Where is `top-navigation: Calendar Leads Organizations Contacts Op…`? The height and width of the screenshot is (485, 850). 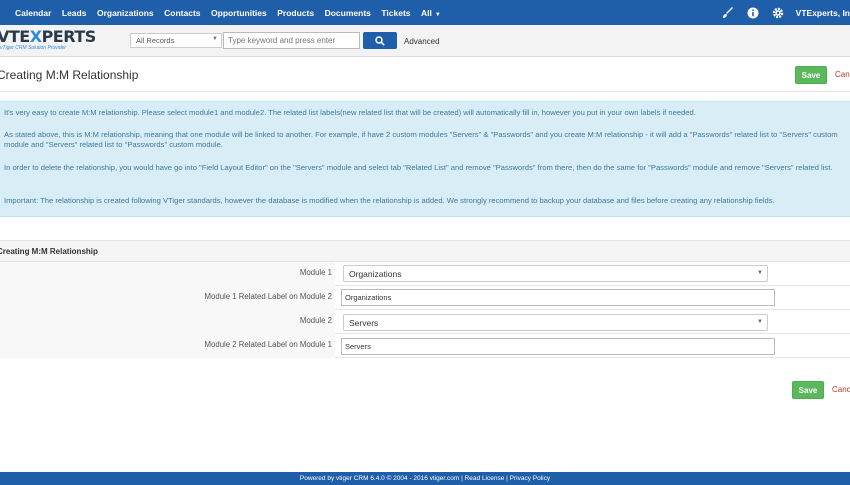
top-navigation: Calendar Leads Organizations Contacts Op… is located at coordinates (425, 12).